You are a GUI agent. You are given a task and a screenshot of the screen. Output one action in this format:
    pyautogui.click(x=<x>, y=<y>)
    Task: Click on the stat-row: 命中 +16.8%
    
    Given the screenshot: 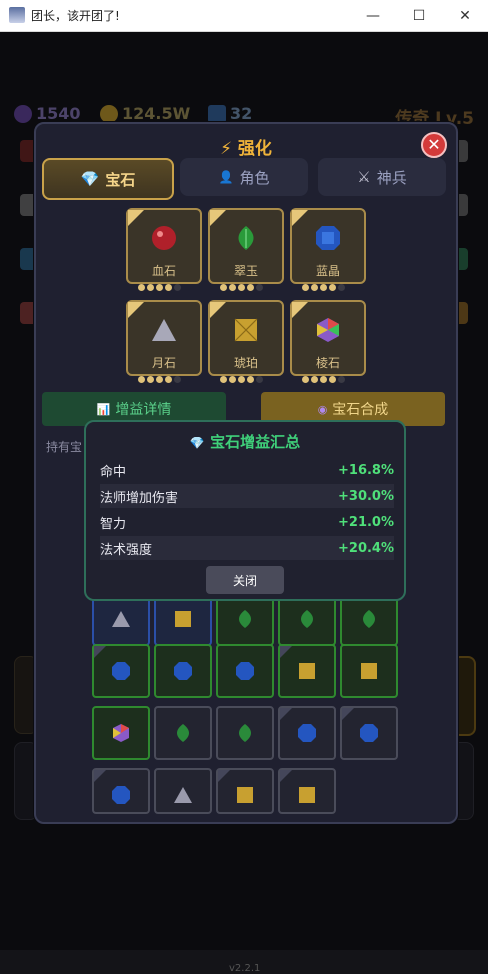 What is the action you would take?
    pyautogui.click(x=247, y=470)
    